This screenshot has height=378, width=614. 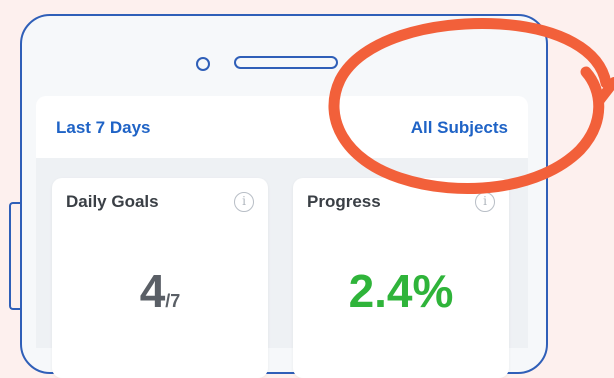 What do you see at coordinates (286, 62) in the screenshot?
I see `speaker-icon` at bounding box center [286, 62].